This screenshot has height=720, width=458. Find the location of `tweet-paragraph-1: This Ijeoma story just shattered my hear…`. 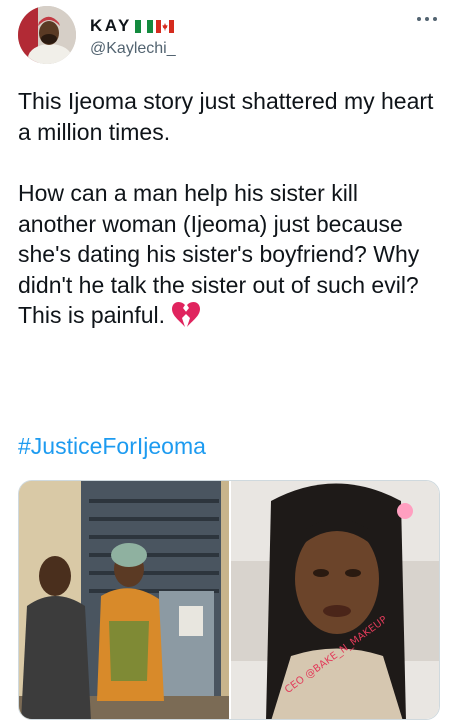

tweet-paragraph-1: This Ijeoma story just shattered my hear… is located at coordinates (226, 116).